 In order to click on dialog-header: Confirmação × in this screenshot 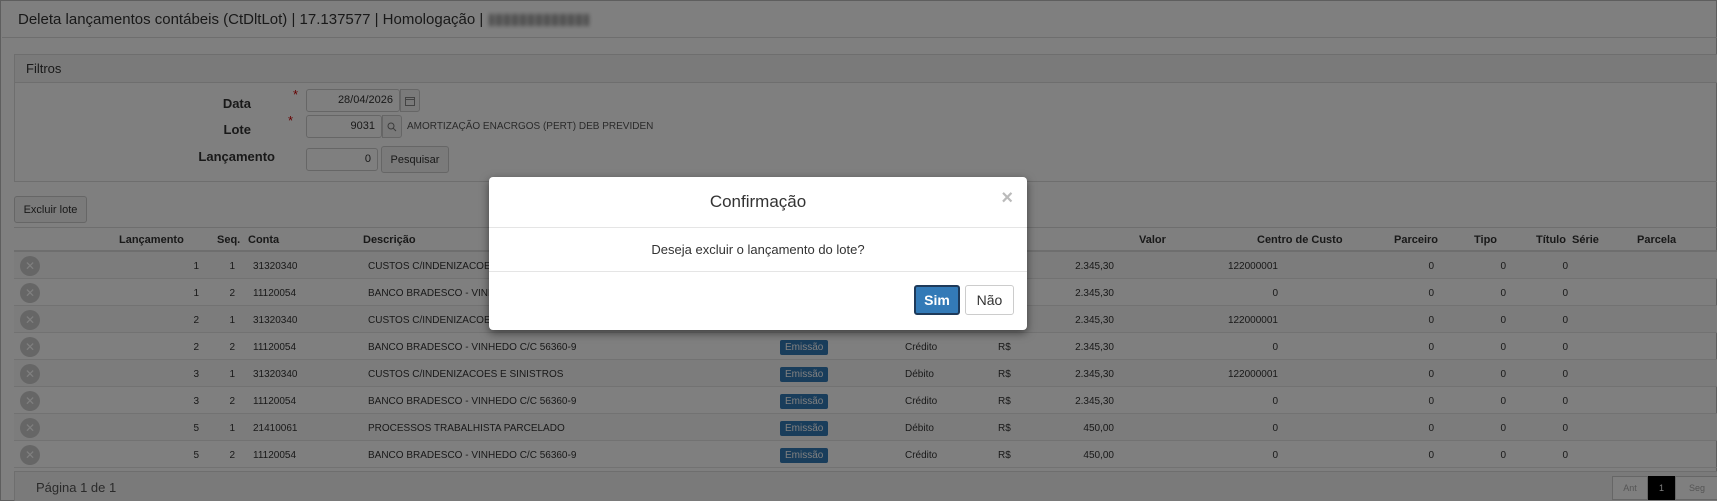, I will do `click(758, 202)`.